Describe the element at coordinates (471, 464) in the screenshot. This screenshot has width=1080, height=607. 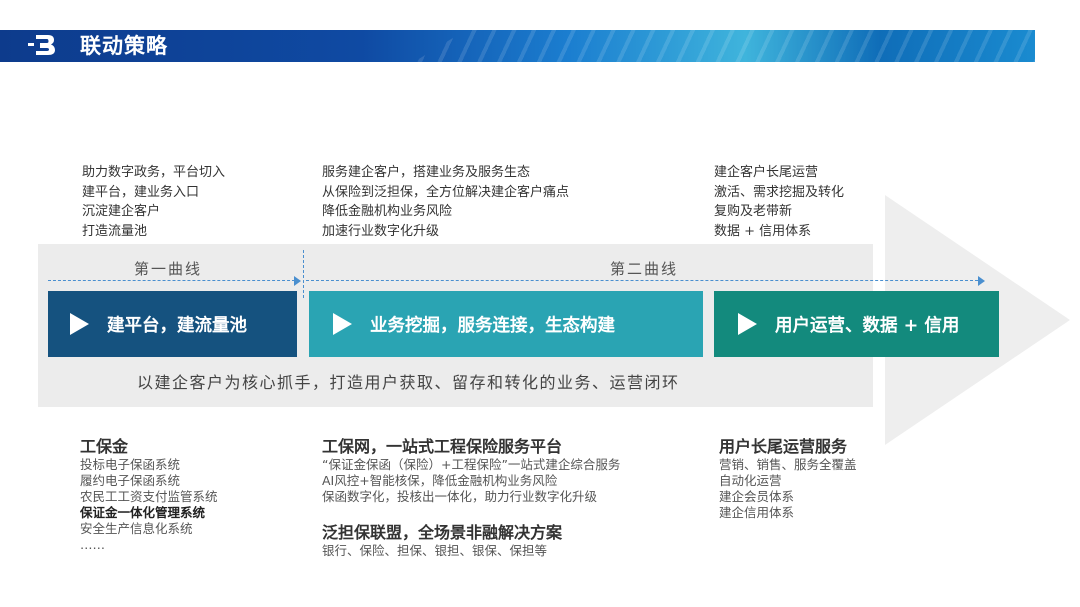
I see `list-item: “保证金保函（保险）+工程保险”一站式建企综合服务` at that location.